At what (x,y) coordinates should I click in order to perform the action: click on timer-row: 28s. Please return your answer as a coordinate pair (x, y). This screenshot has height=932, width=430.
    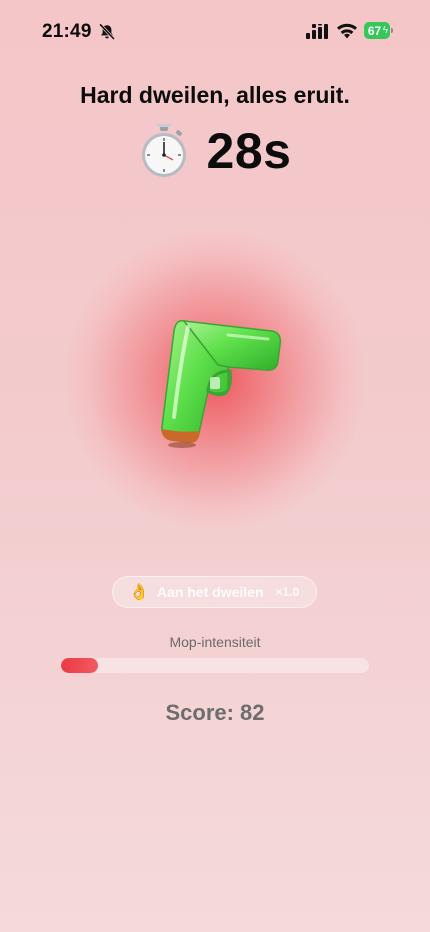
    Looking at the image, I should click on (215, 151).